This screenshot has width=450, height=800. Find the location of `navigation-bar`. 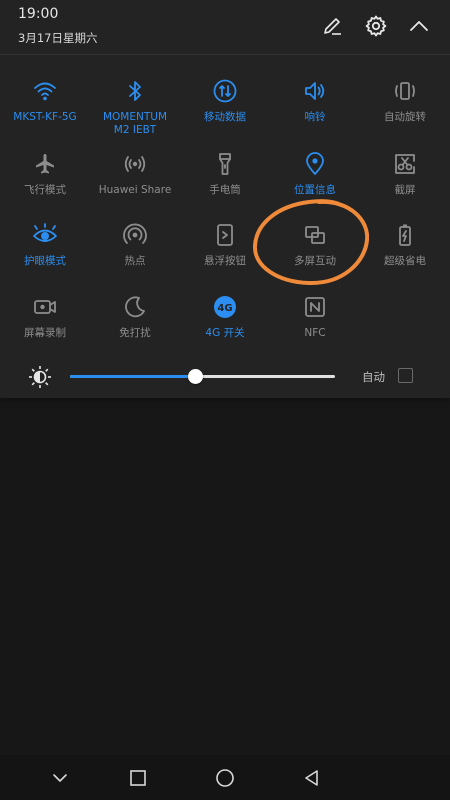

navigation-bar is located at coordinates (225, 777).